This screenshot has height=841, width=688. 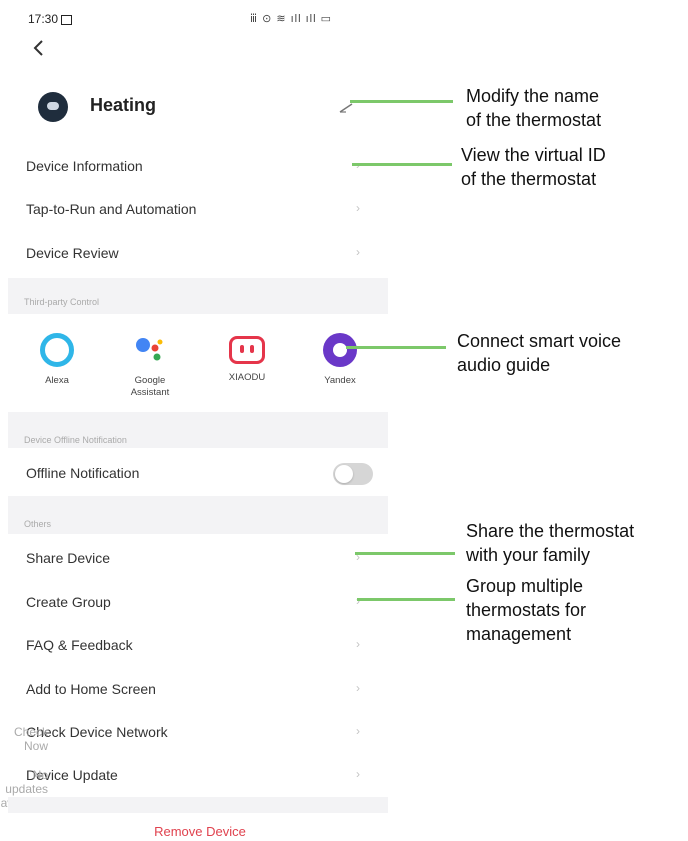 I want to click on row-label: Offline Notification, so click(x=83, y=473).